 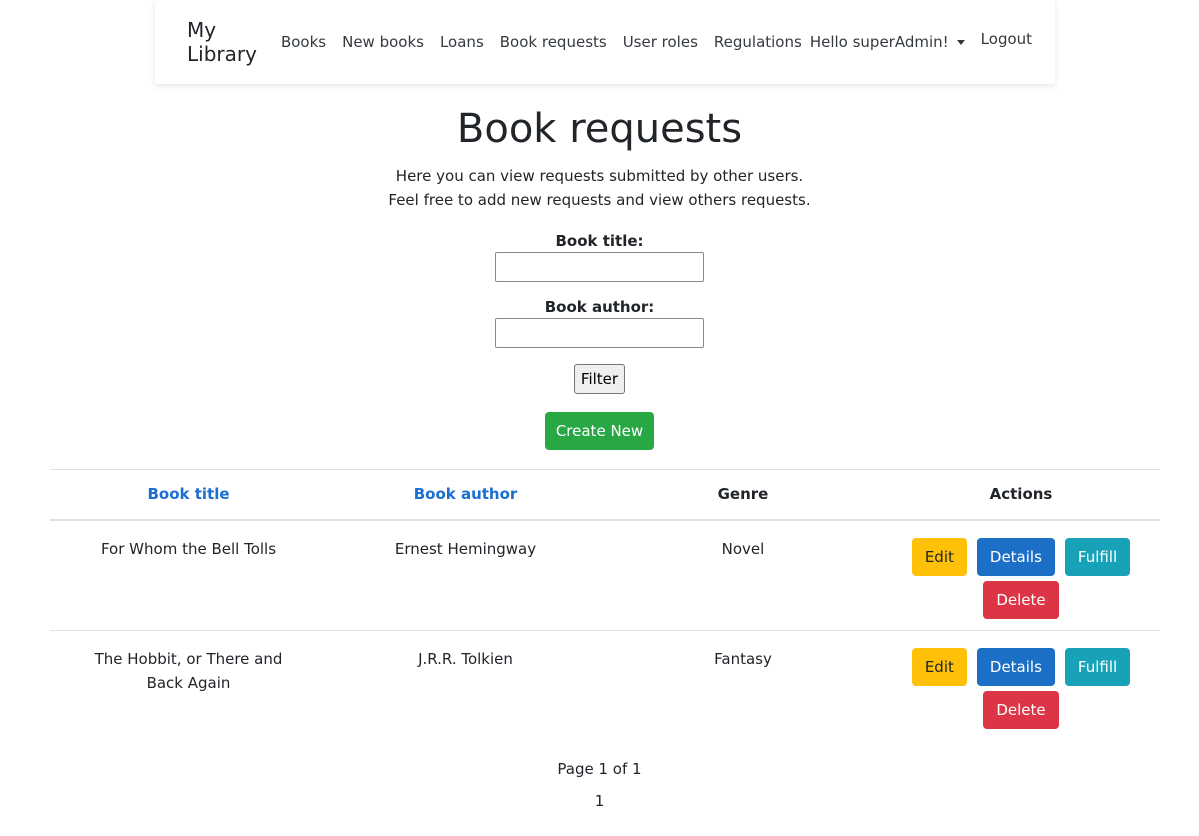 I want to click on nav-link-new-books: New books, so click(x=383, y=42).